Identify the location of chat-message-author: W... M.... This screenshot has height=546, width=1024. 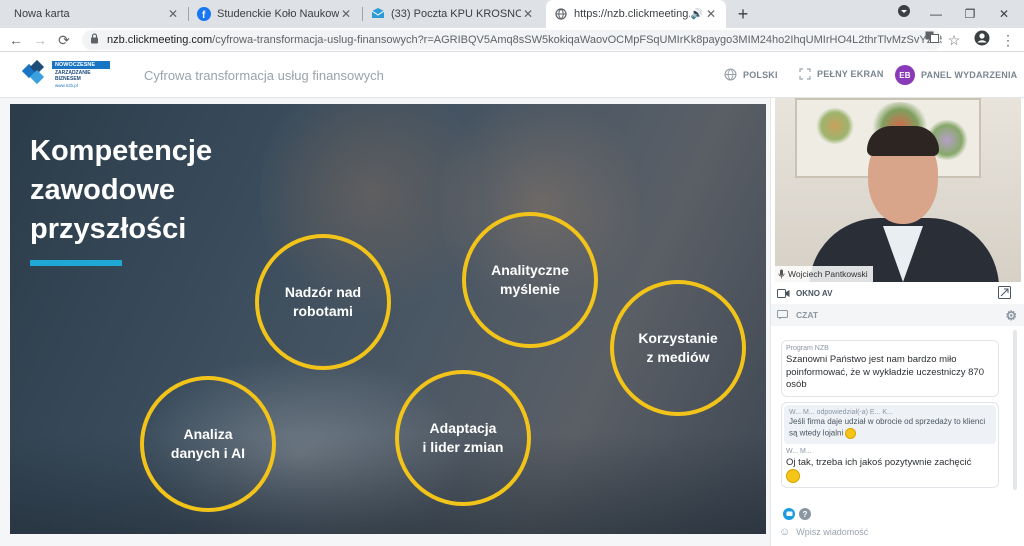
(799, 451).